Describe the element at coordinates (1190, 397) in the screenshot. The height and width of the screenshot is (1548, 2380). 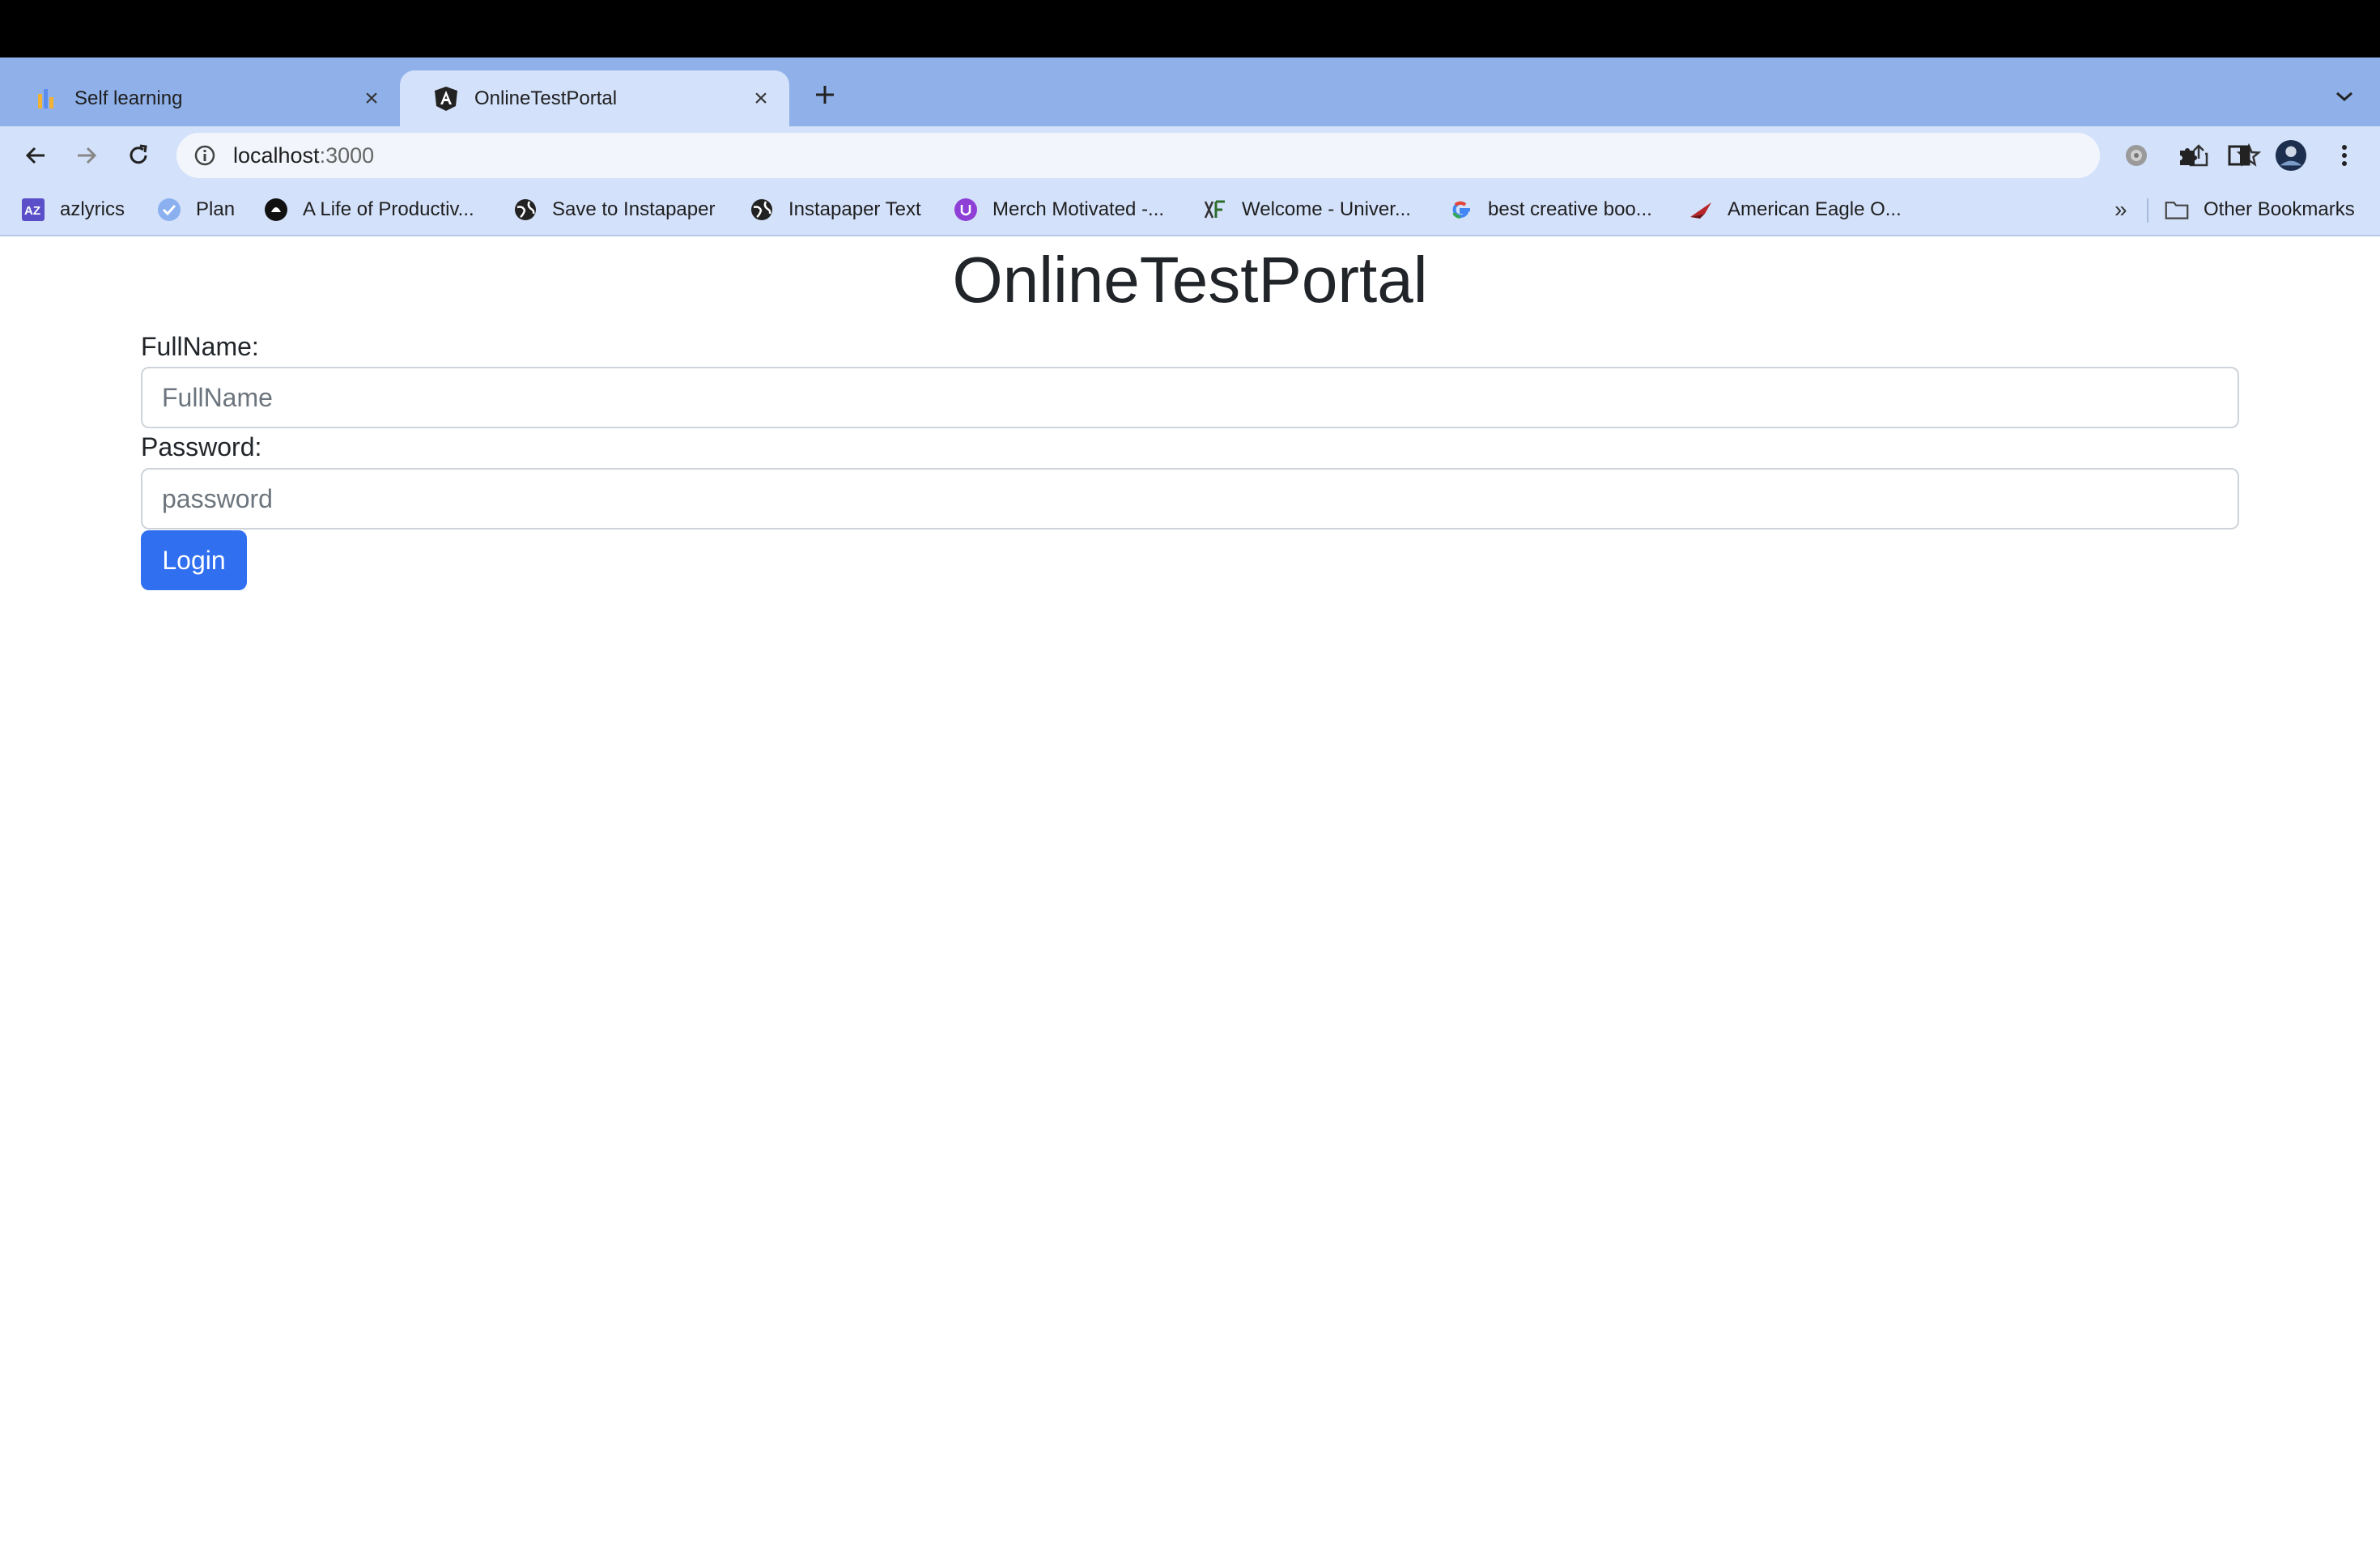
I see `fullname-input` at that location.